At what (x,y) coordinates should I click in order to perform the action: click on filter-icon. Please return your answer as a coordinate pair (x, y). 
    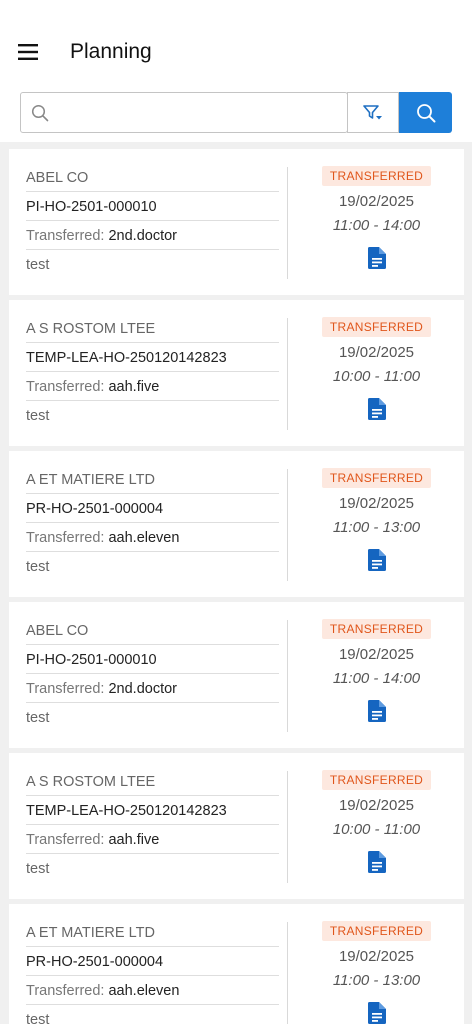
    Looking at the image, I should click on (372, 111).